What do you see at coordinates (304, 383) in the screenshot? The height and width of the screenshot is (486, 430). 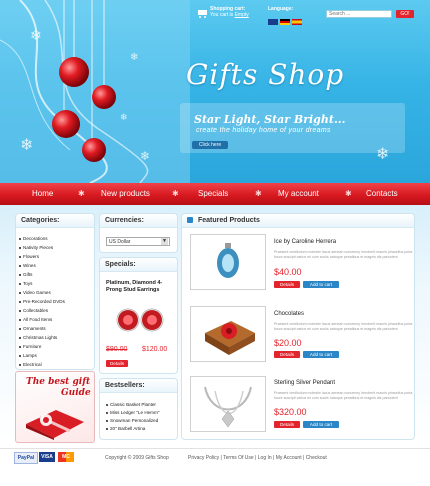 I see `product-name: Sterling Silver Pendant` at bounding box center [304, 383].